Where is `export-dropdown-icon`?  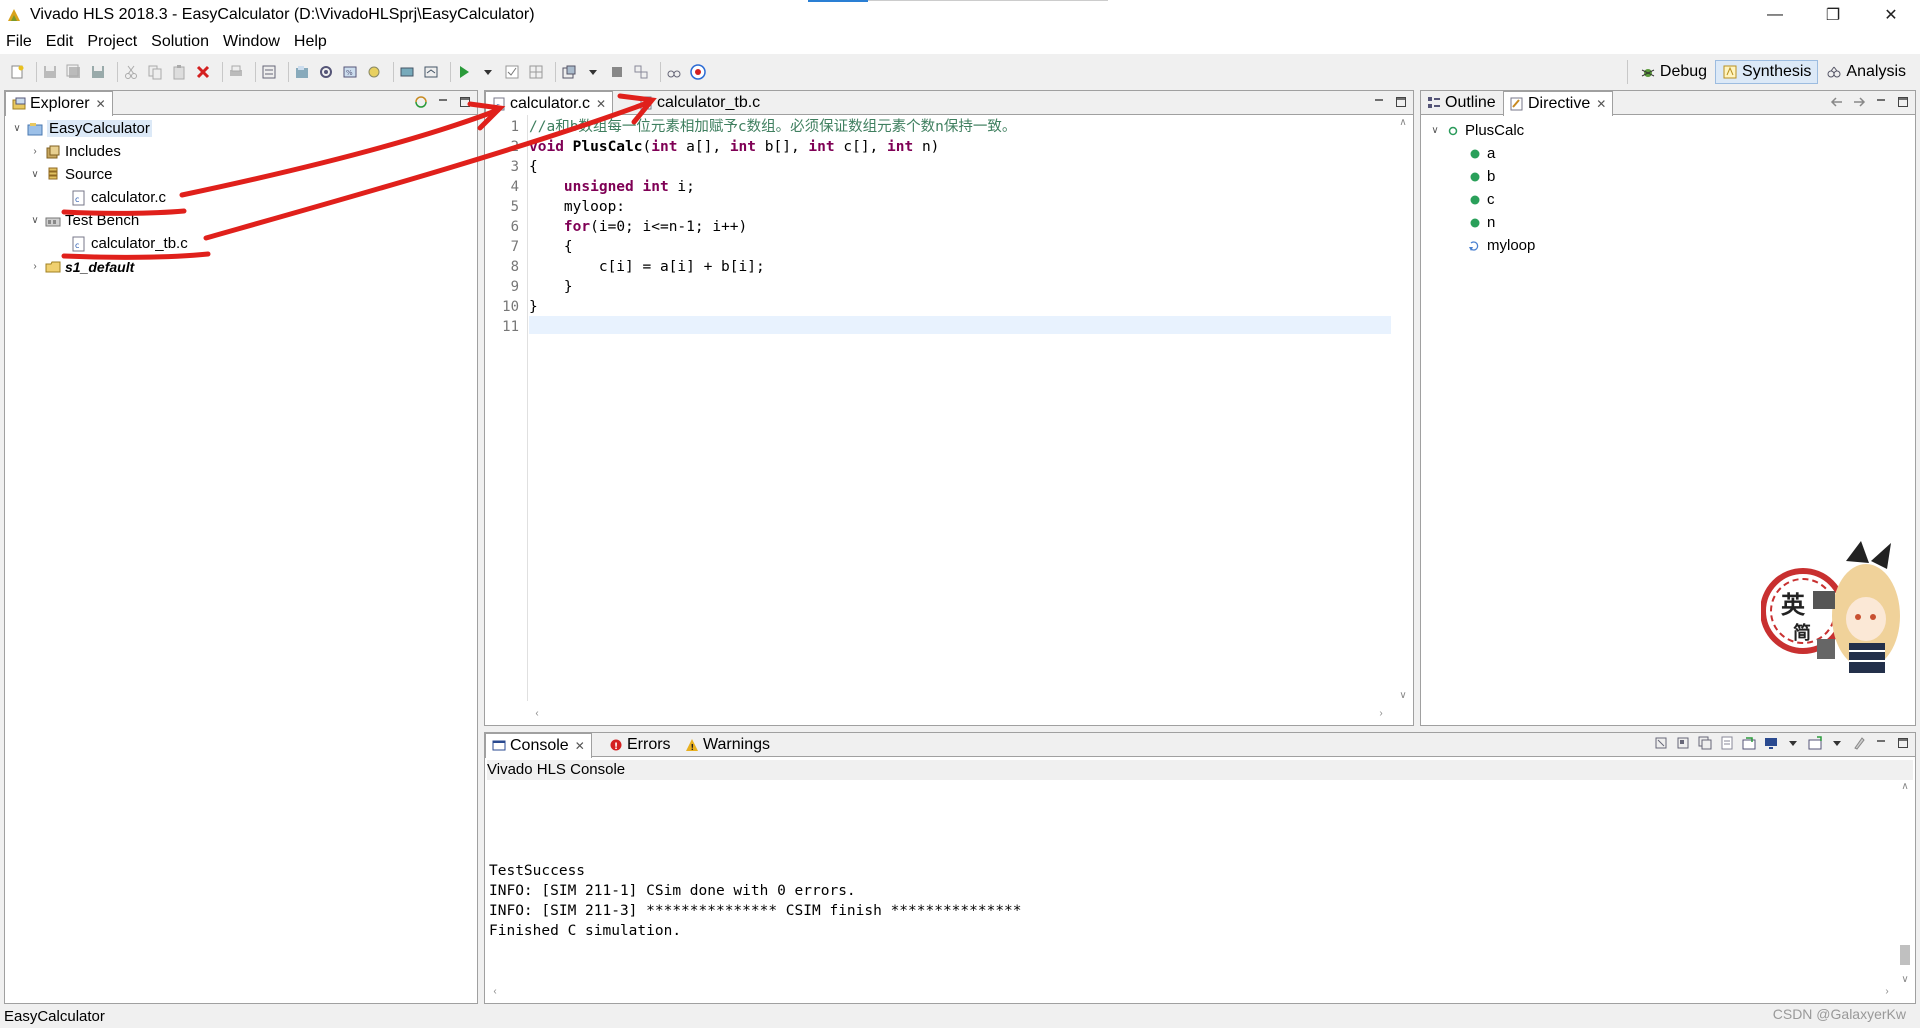 export-dropdown-icon is located at coordinates (593, 72).